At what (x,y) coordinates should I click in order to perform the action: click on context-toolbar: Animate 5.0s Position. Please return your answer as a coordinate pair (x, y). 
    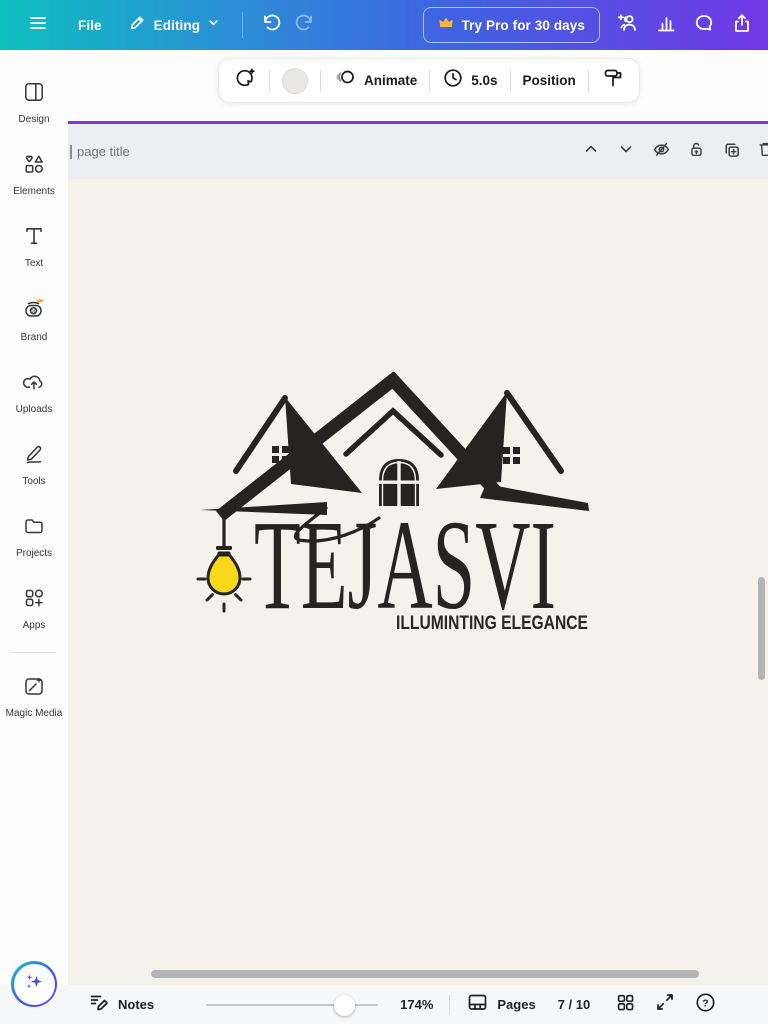
    Looking at the image, I should click on (429, 80).